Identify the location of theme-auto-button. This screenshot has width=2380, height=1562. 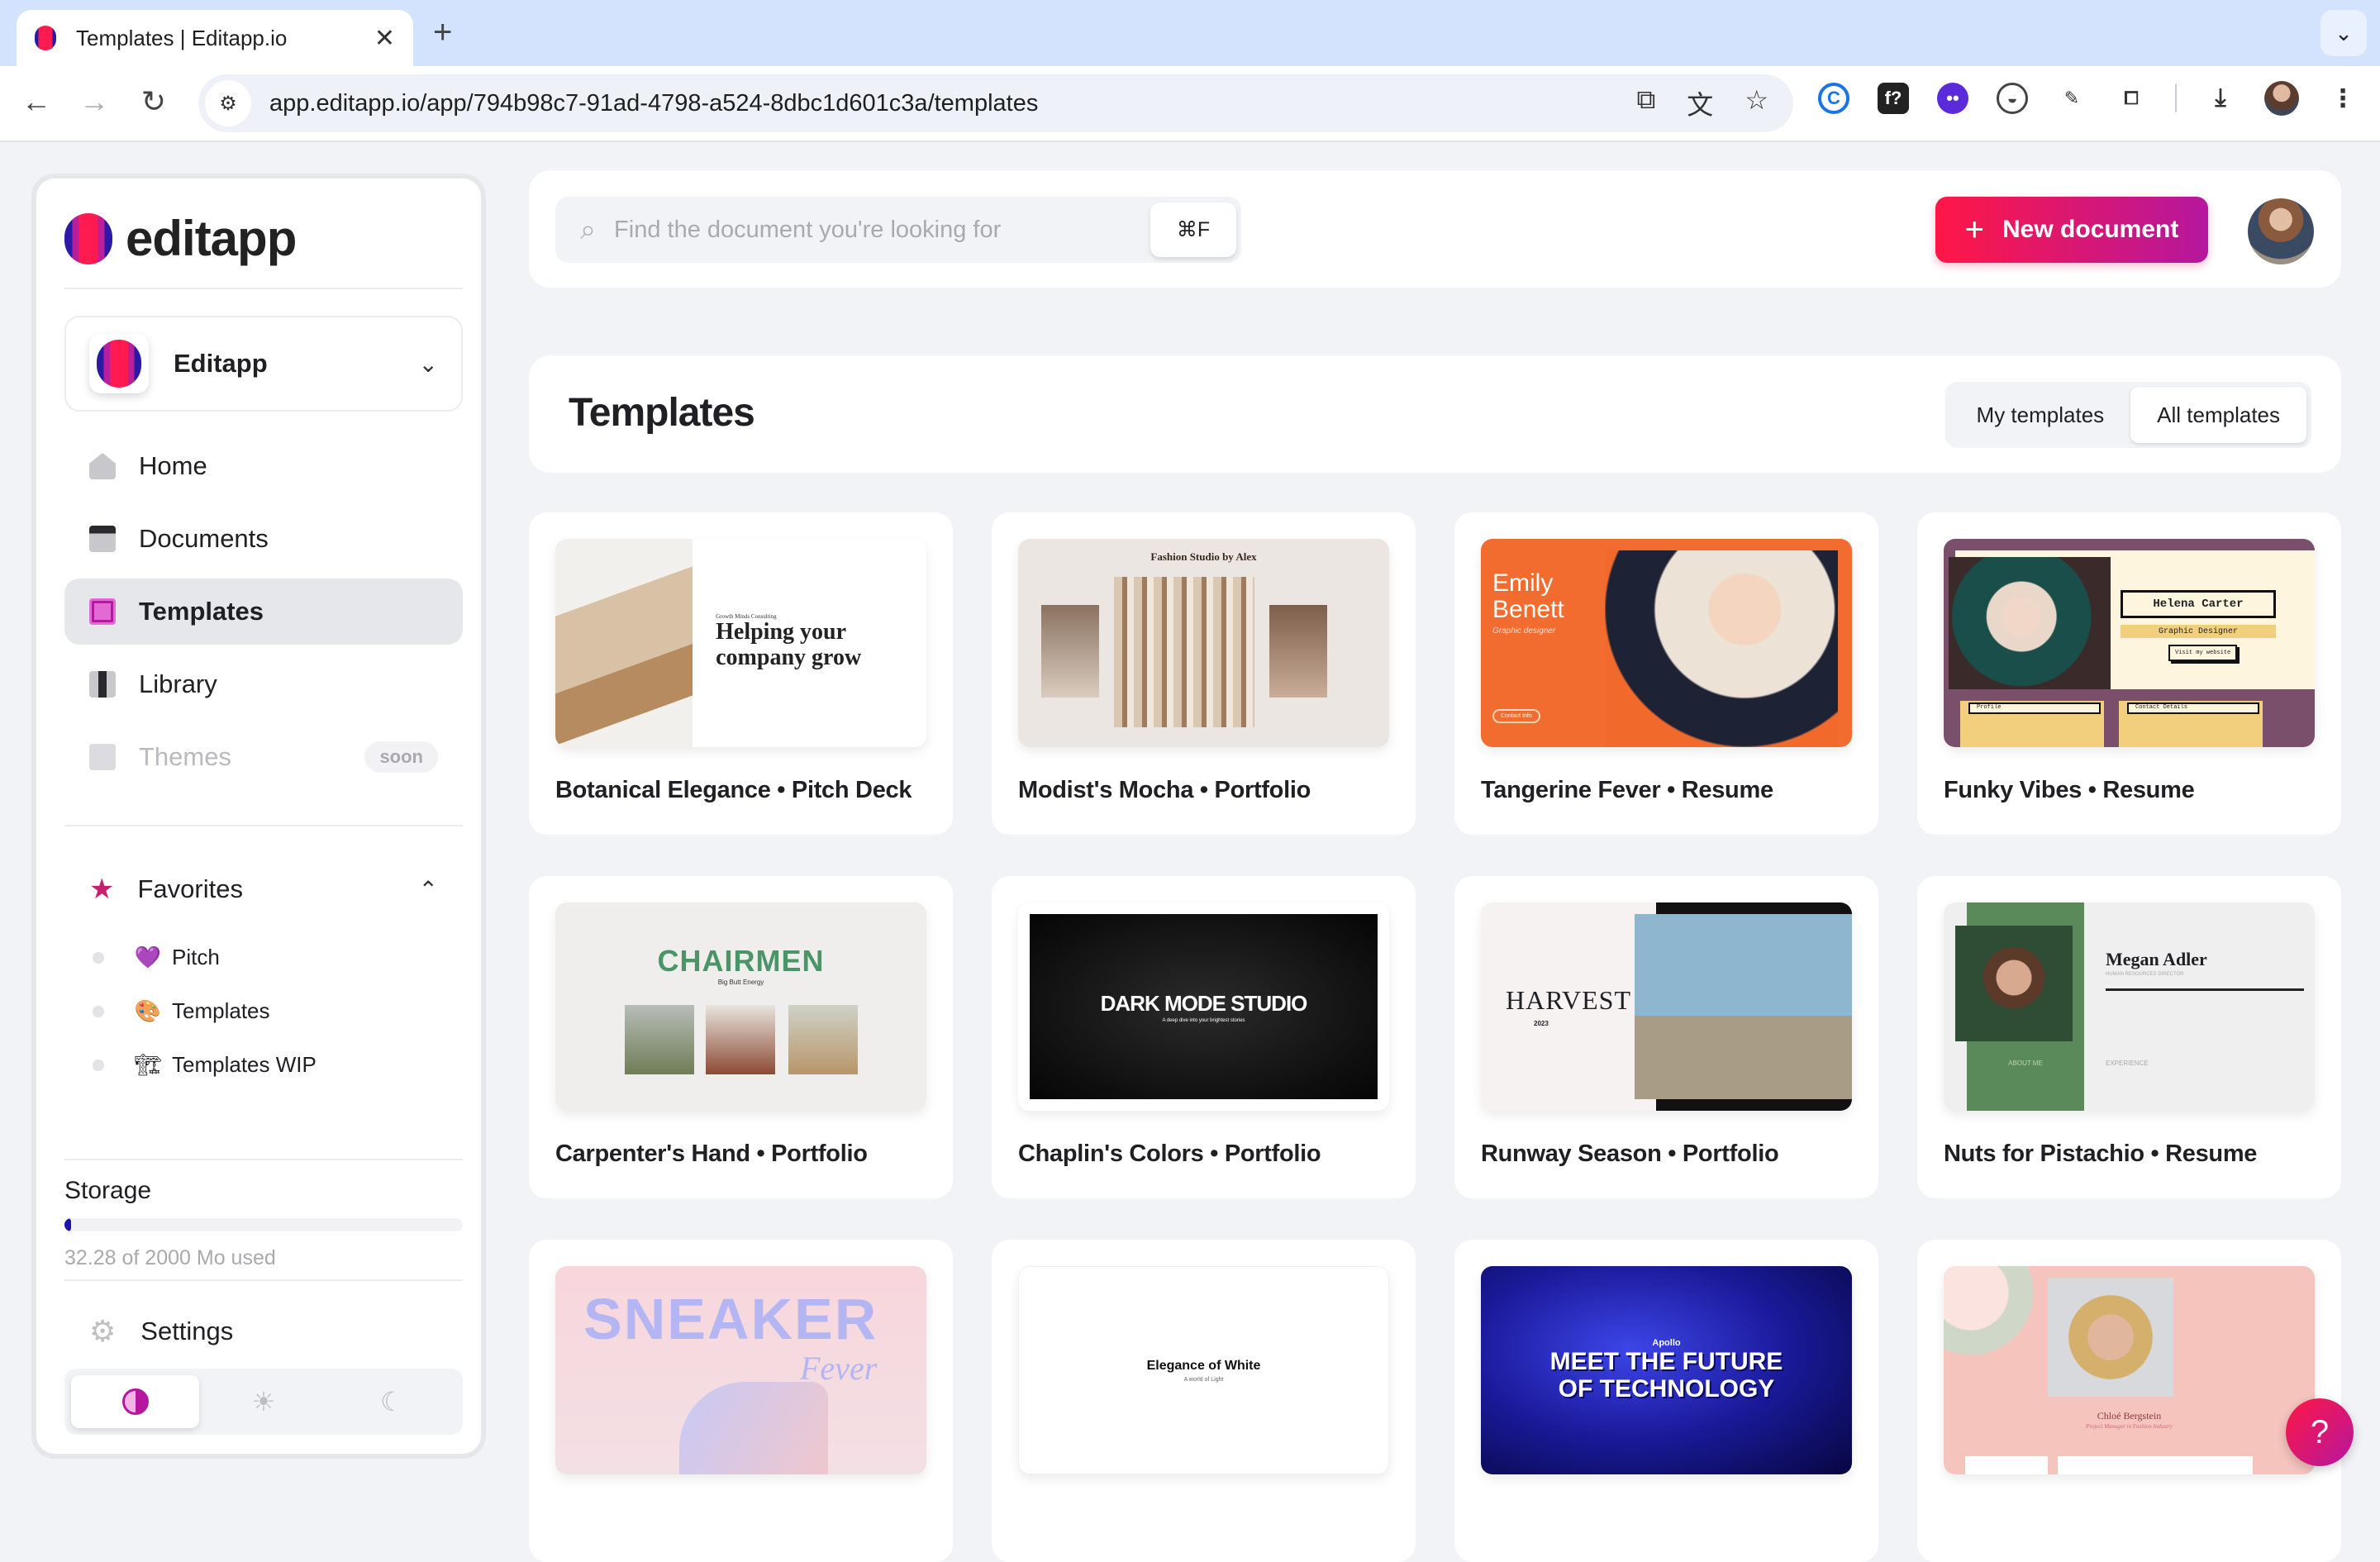
(135, 1401).